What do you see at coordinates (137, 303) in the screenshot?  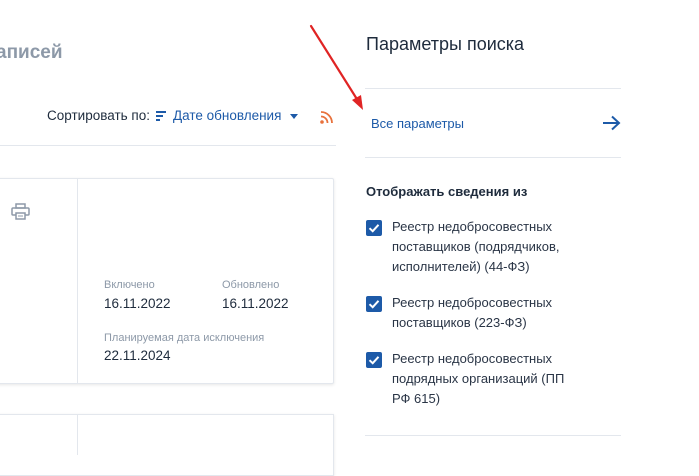 I see `included-value: 16.11.2022` at bounding box center [137, 303].